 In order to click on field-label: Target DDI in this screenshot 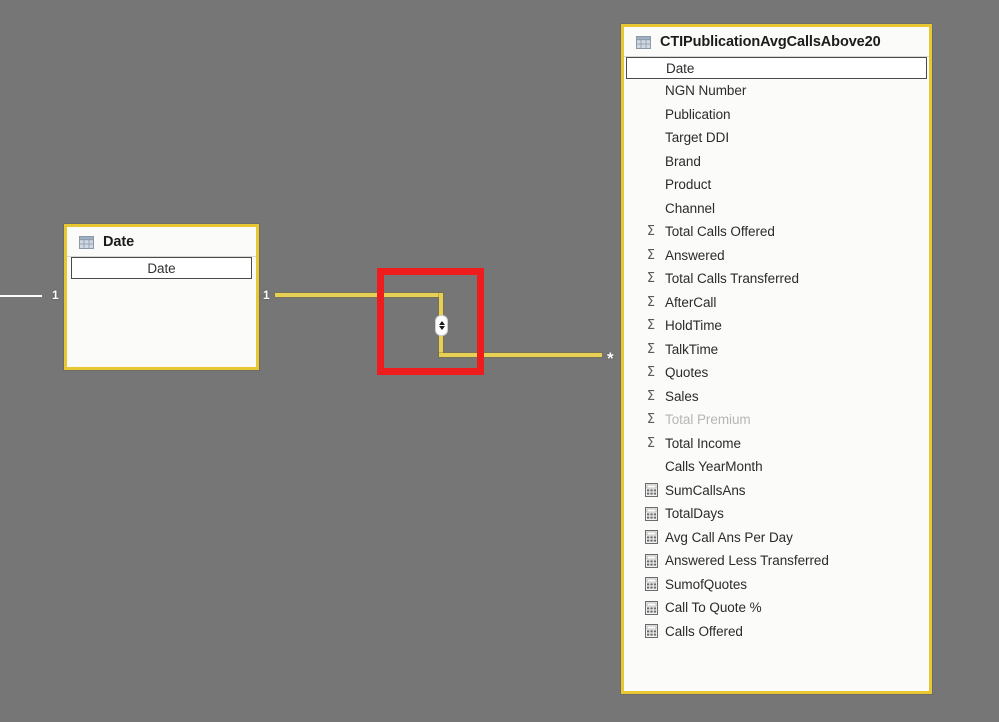, I will do `click(697, 138)`.